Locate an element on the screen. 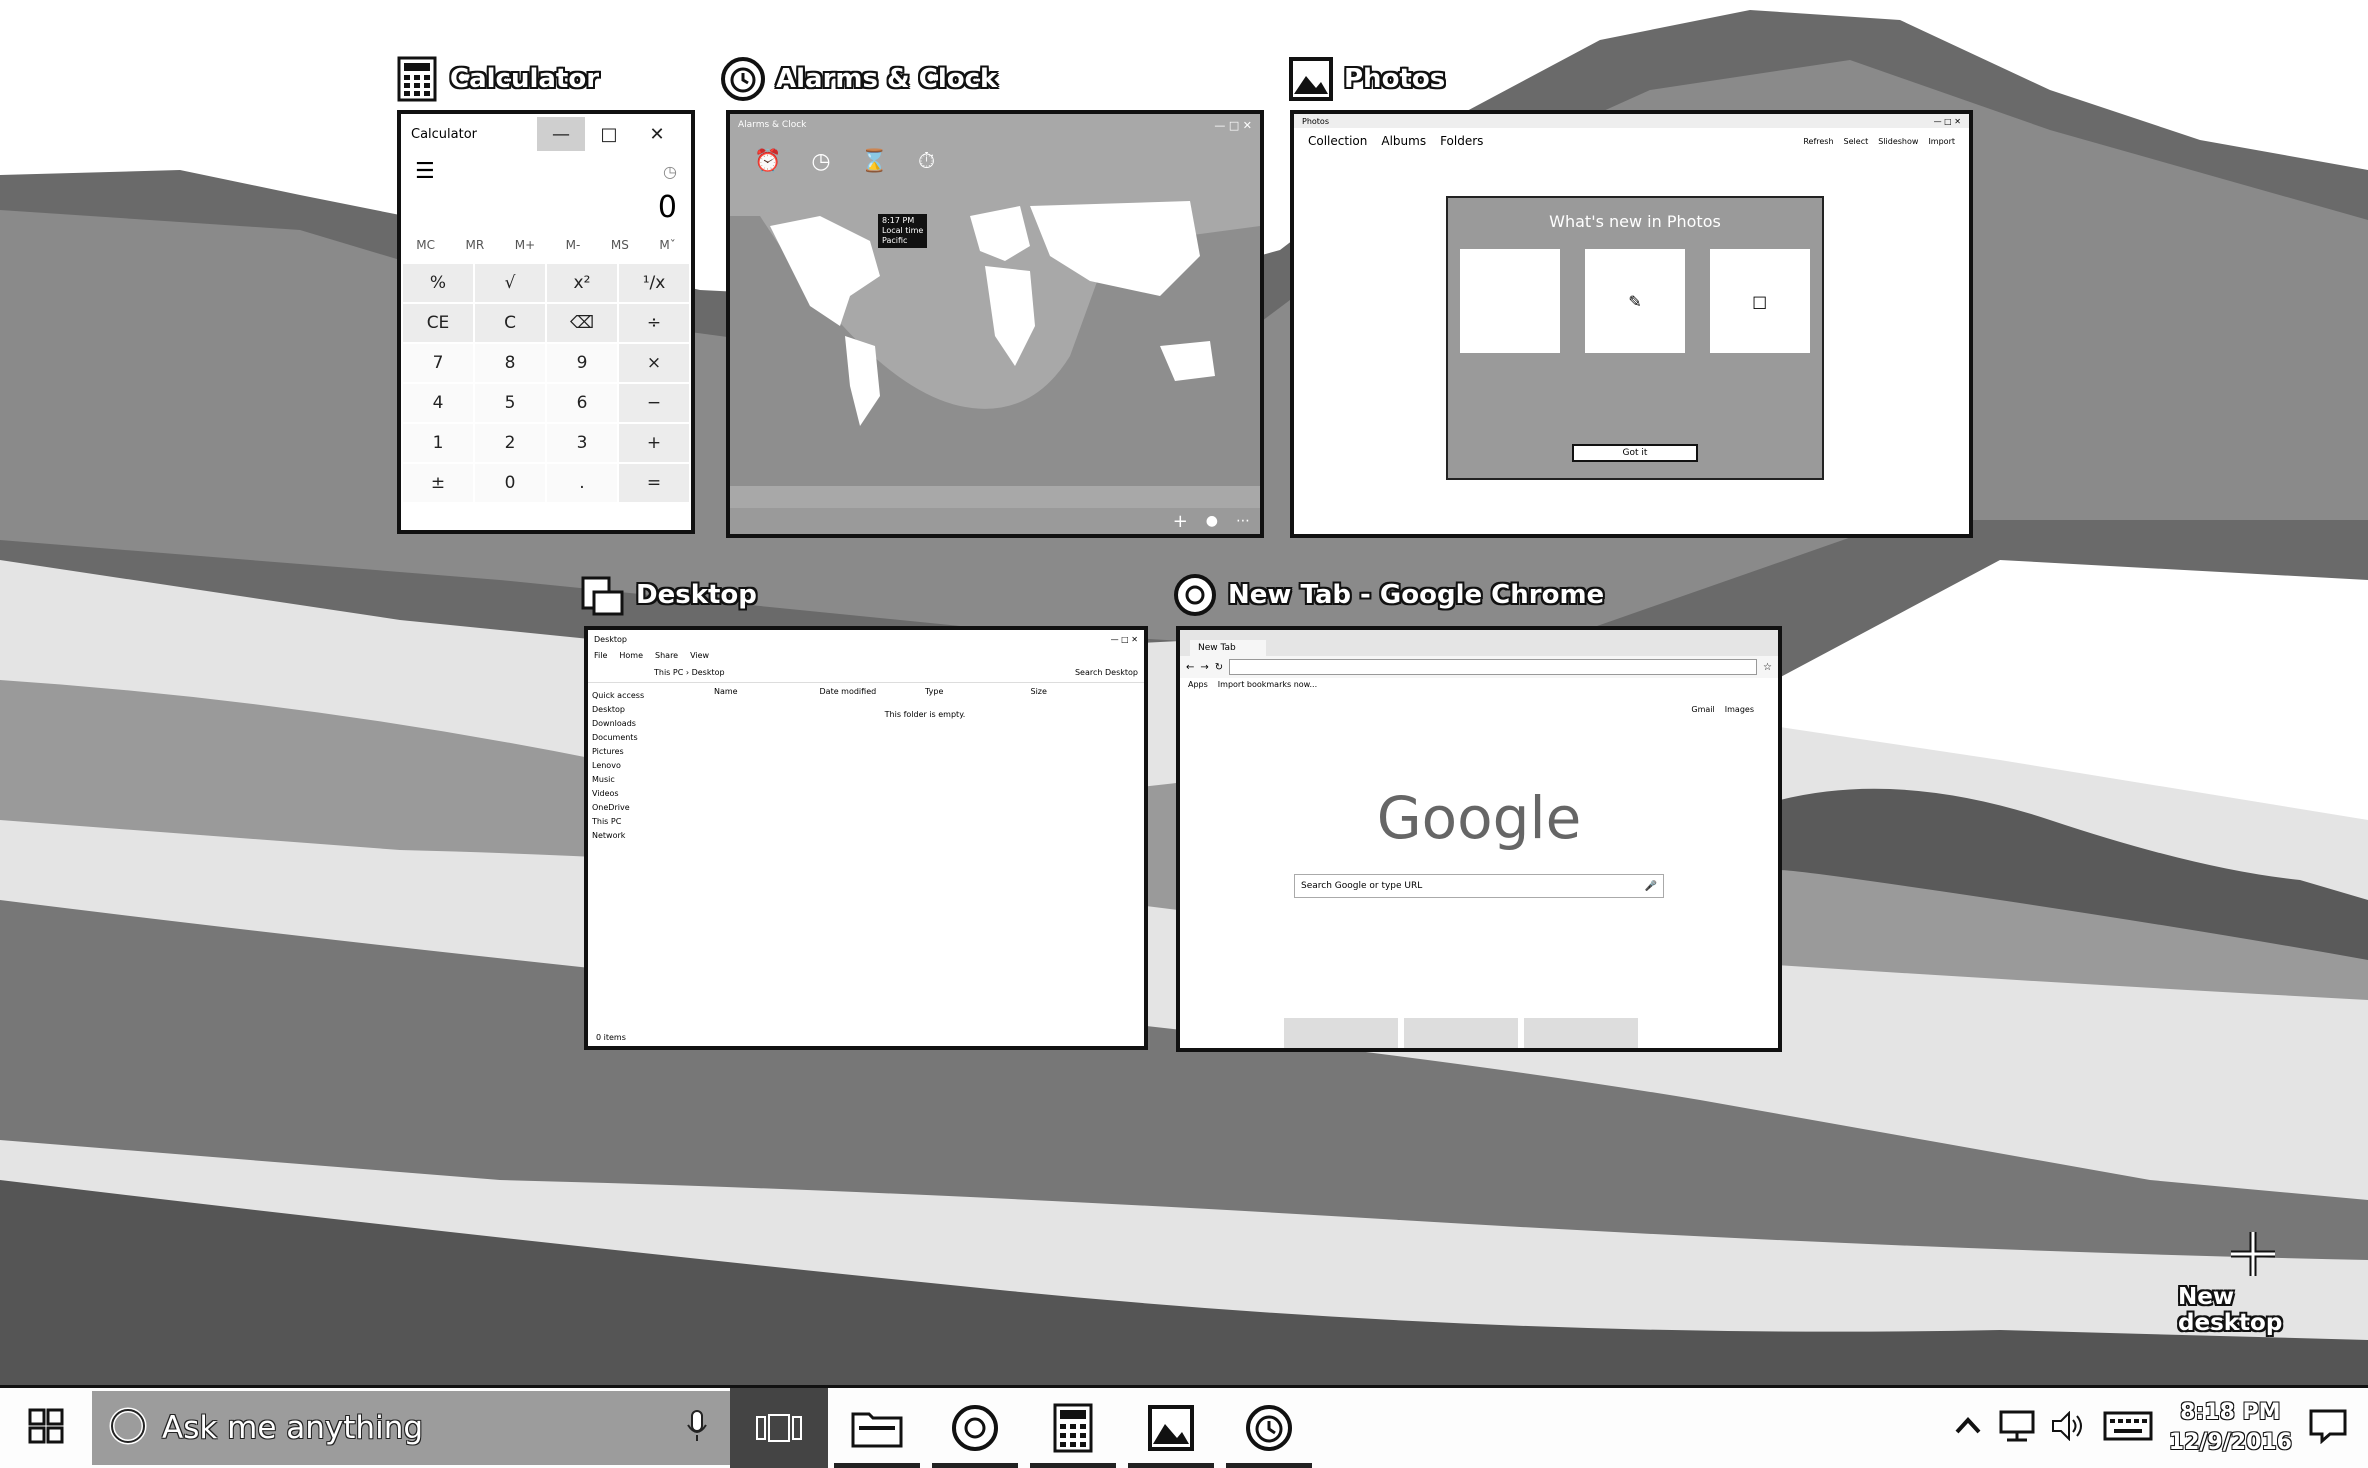 The image size is (2368, 1468). calculator-key: . is located at coordinates (582, 483).